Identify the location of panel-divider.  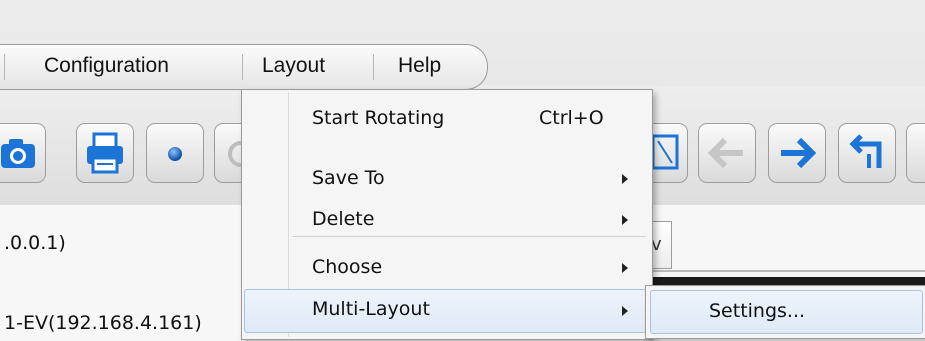
(788, 271).